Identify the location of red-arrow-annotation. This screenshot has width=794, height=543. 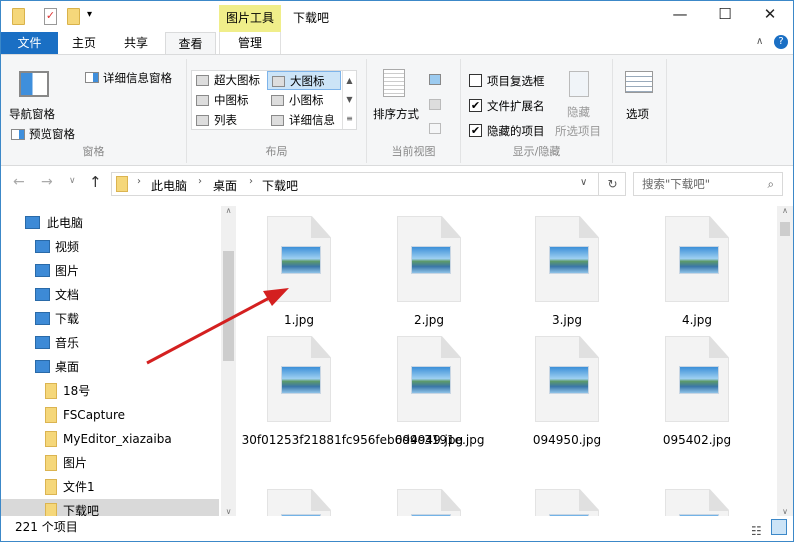
(217, 326).